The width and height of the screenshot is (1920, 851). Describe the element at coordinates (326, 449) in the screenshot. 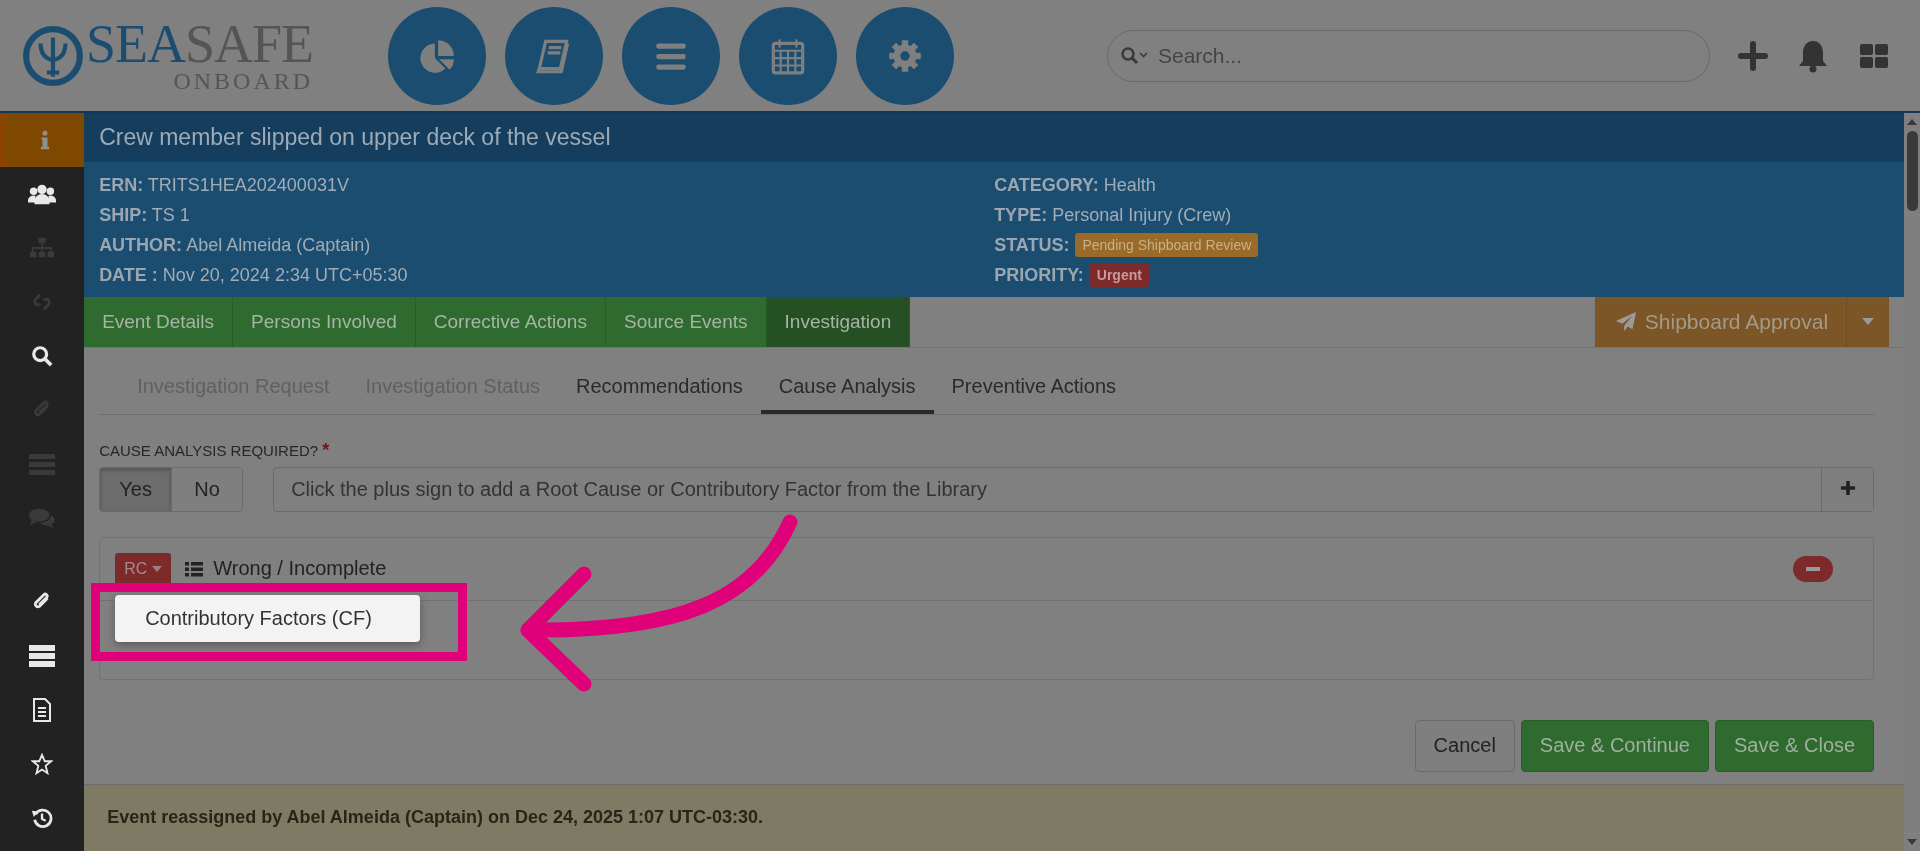

I see `required-mark: *` at that location.